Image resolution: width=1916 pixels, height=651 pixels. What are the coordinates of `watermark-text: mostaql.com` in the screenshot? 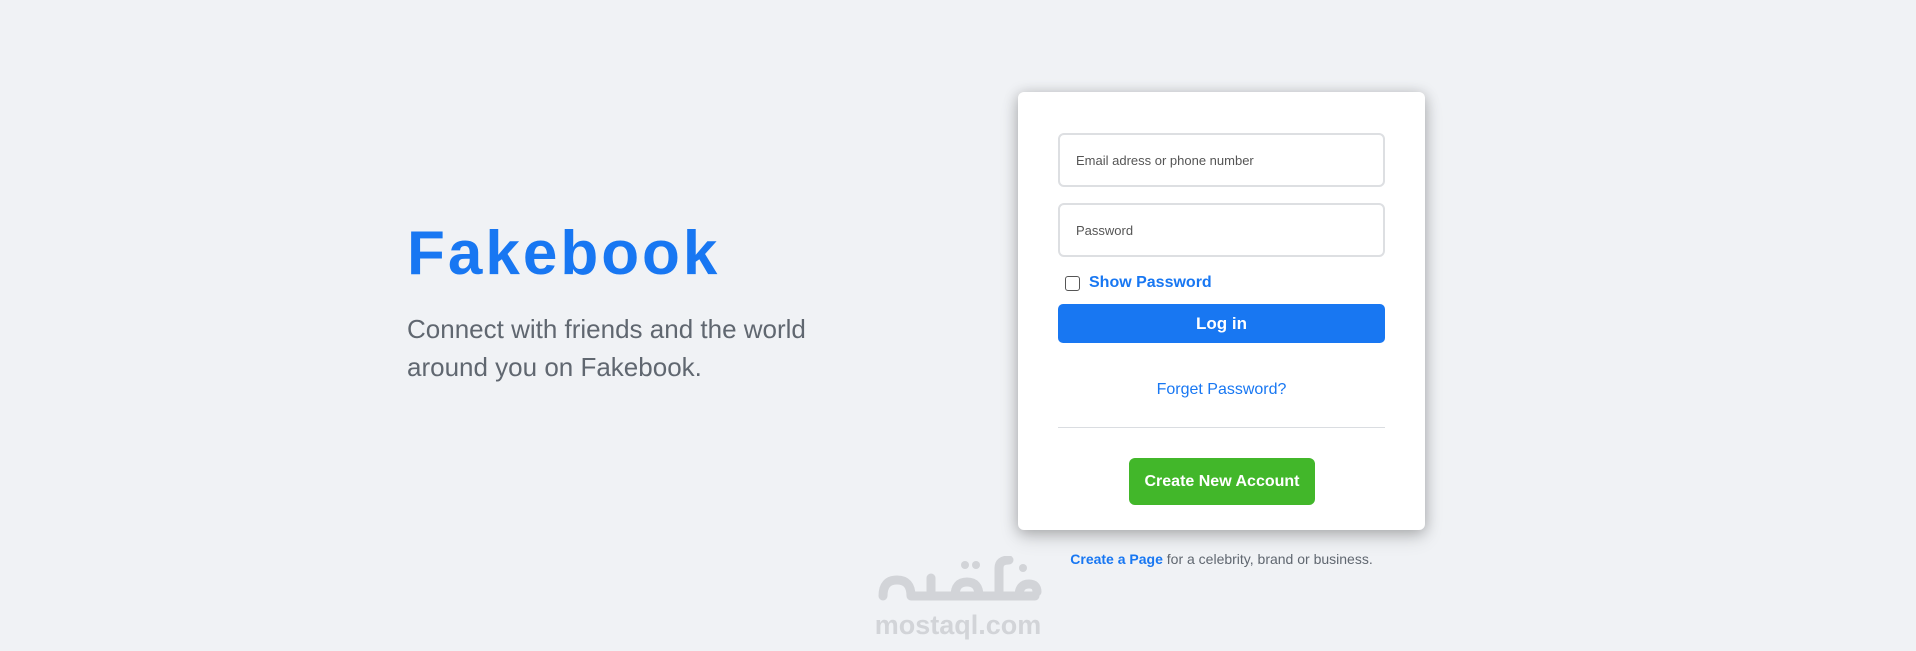 It's located at (958, 625).